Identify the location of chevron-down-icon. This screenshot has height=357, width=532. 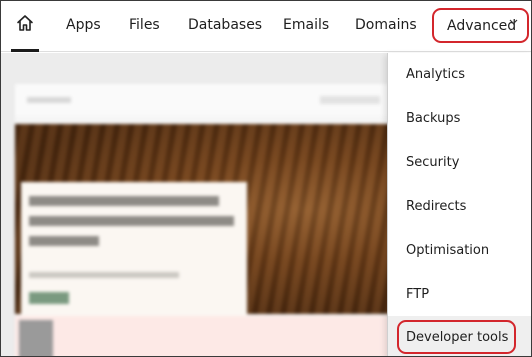
(513, 22).